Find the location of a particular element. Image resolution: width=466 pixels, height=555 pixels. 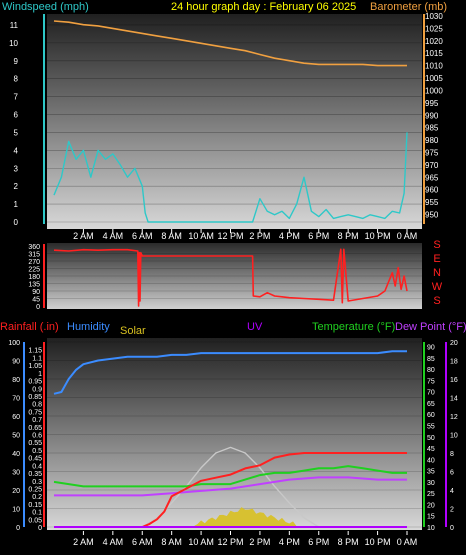

rain-tick-label: 0.7 is located at coordinates (37, 420).